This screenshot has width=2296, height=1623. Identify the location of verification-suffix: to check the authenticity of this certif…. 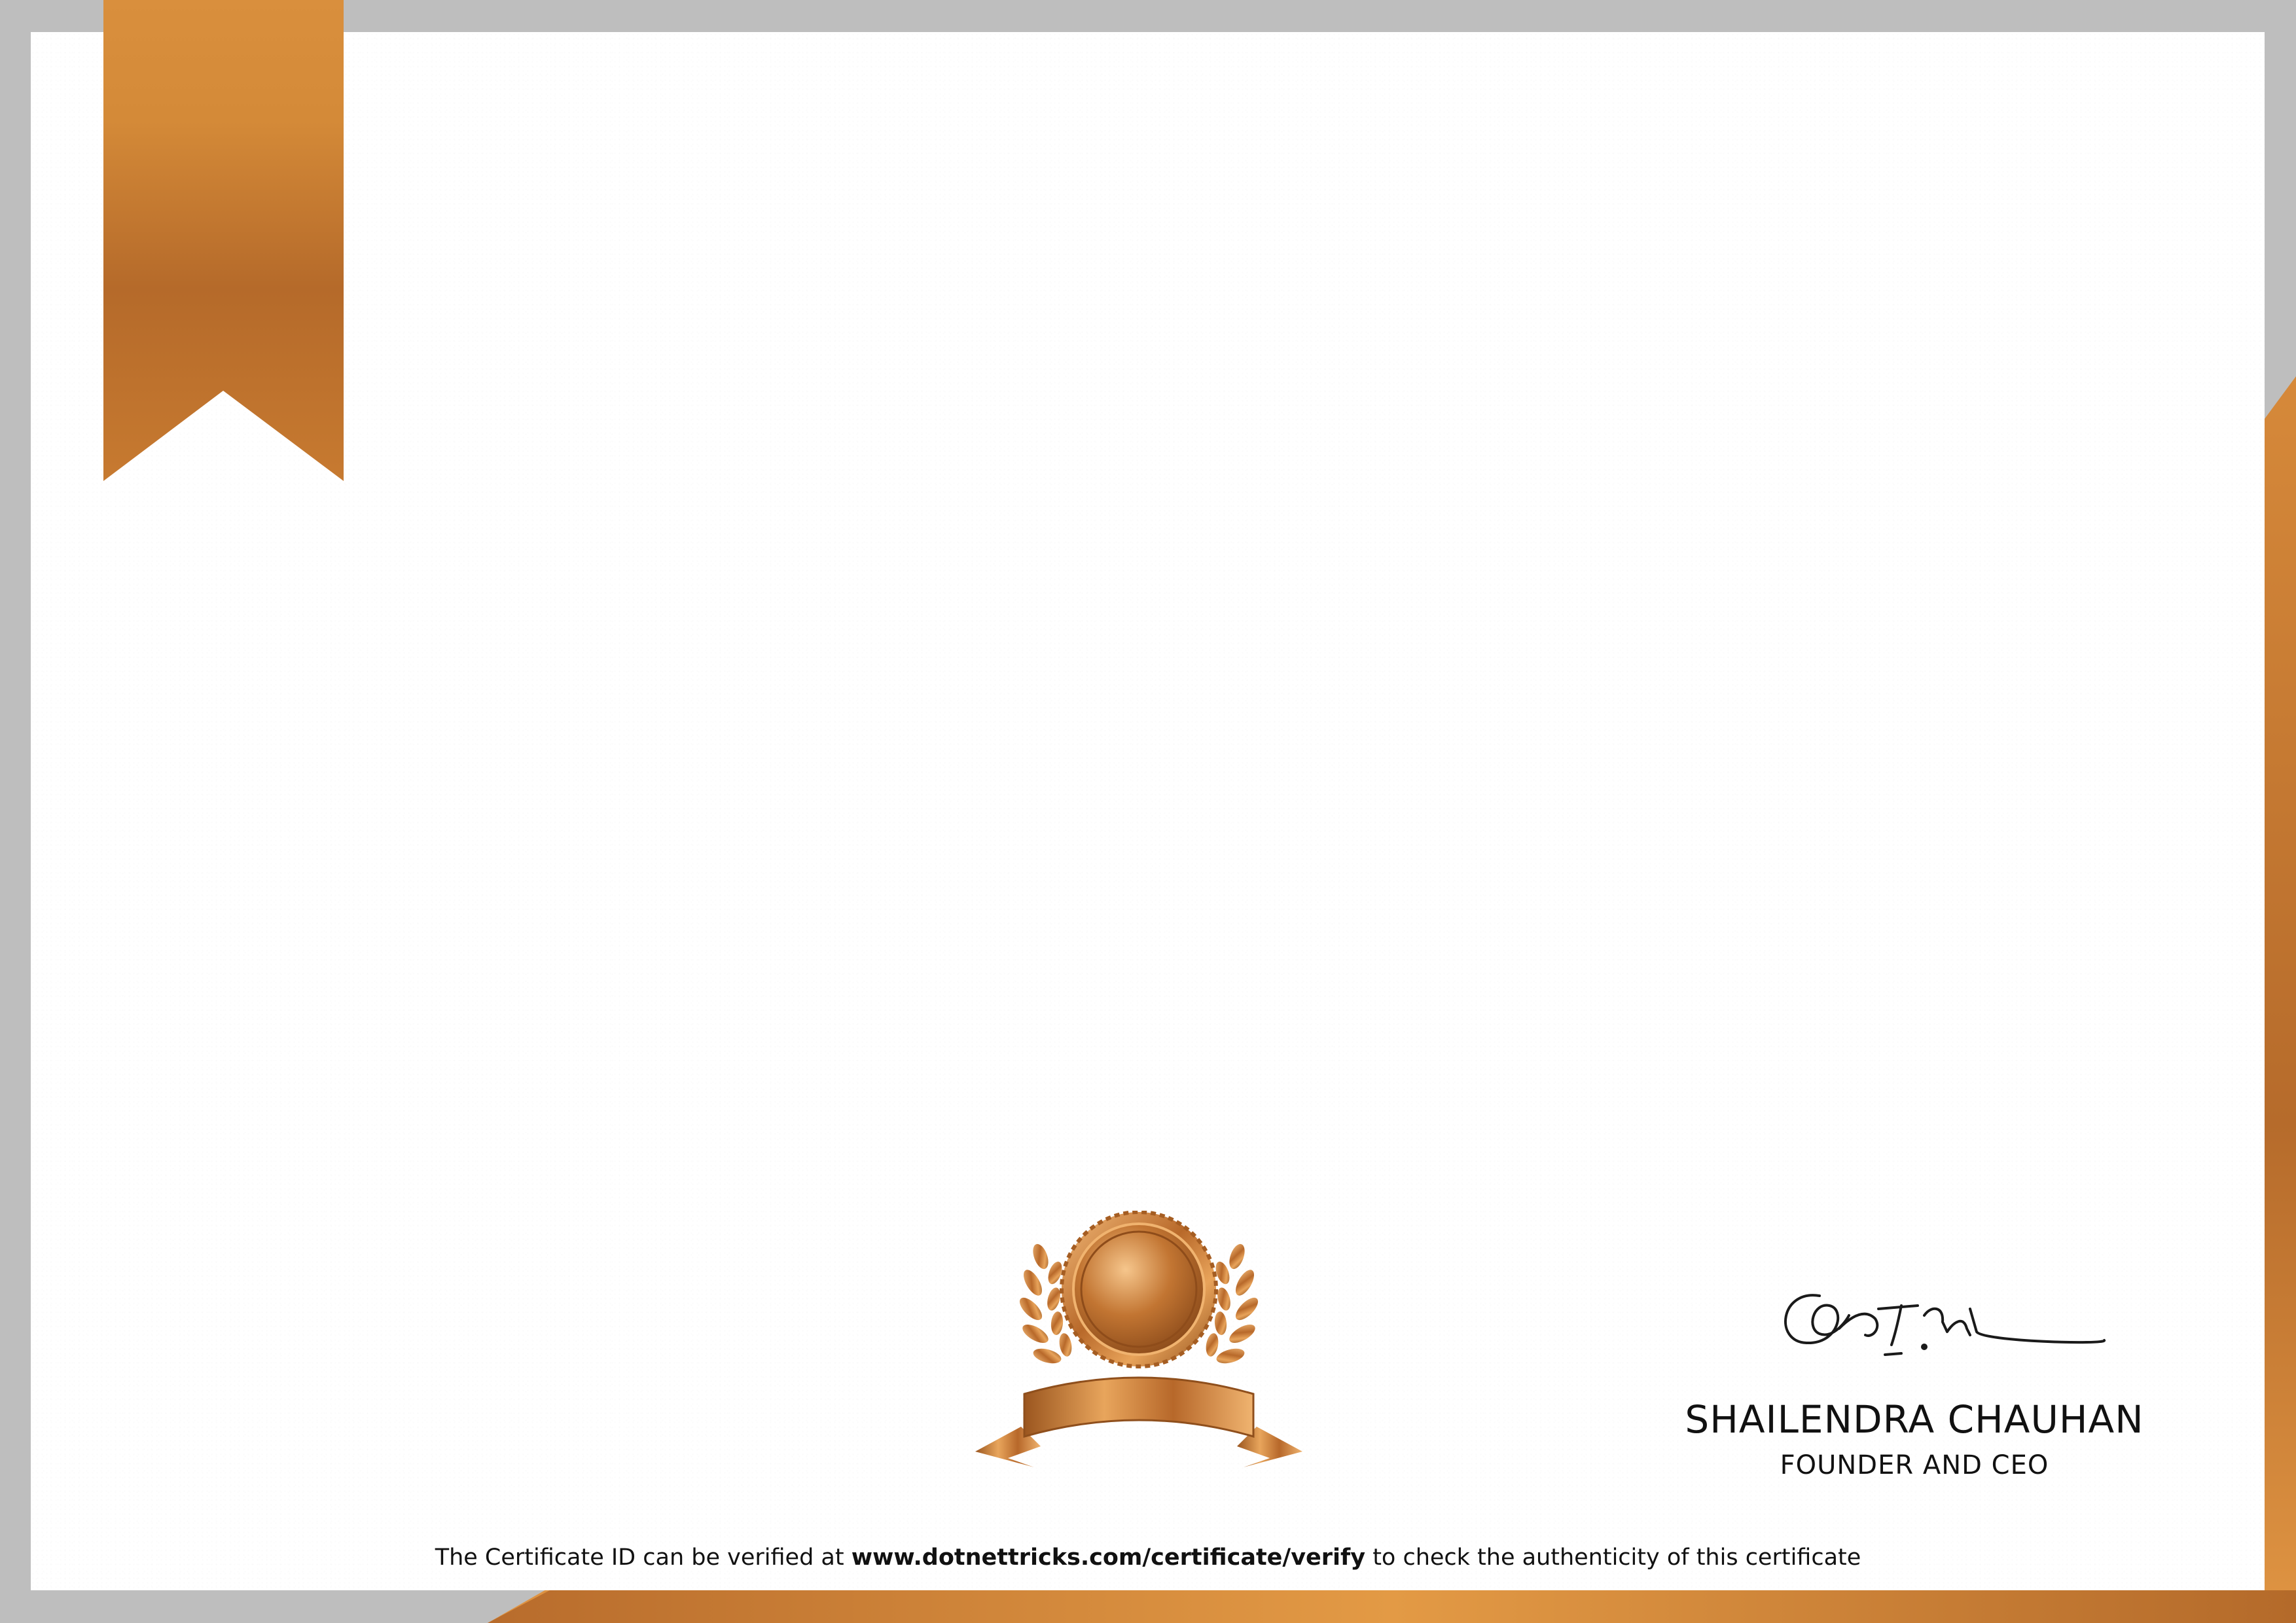
(1613, 1557).